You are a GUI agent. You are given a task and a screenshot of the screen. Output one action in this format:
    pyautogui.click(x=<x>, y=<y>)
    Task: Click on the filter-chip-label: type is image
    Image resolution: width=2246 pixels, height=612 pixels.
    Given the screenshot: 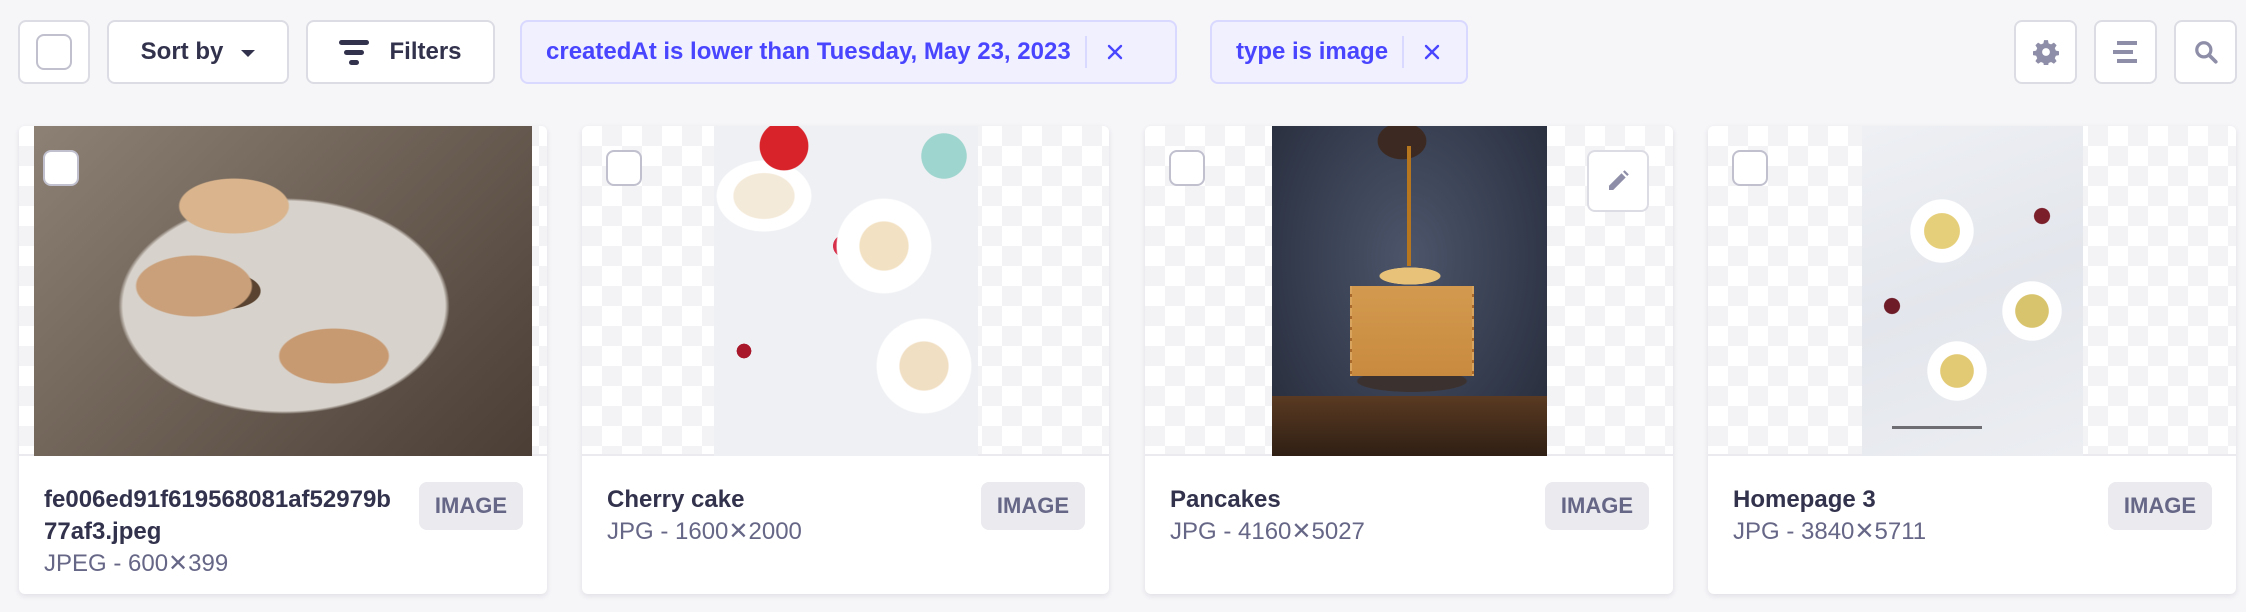 What is the action you would take?
    pyautogui.click(x=1312, y=51)
    